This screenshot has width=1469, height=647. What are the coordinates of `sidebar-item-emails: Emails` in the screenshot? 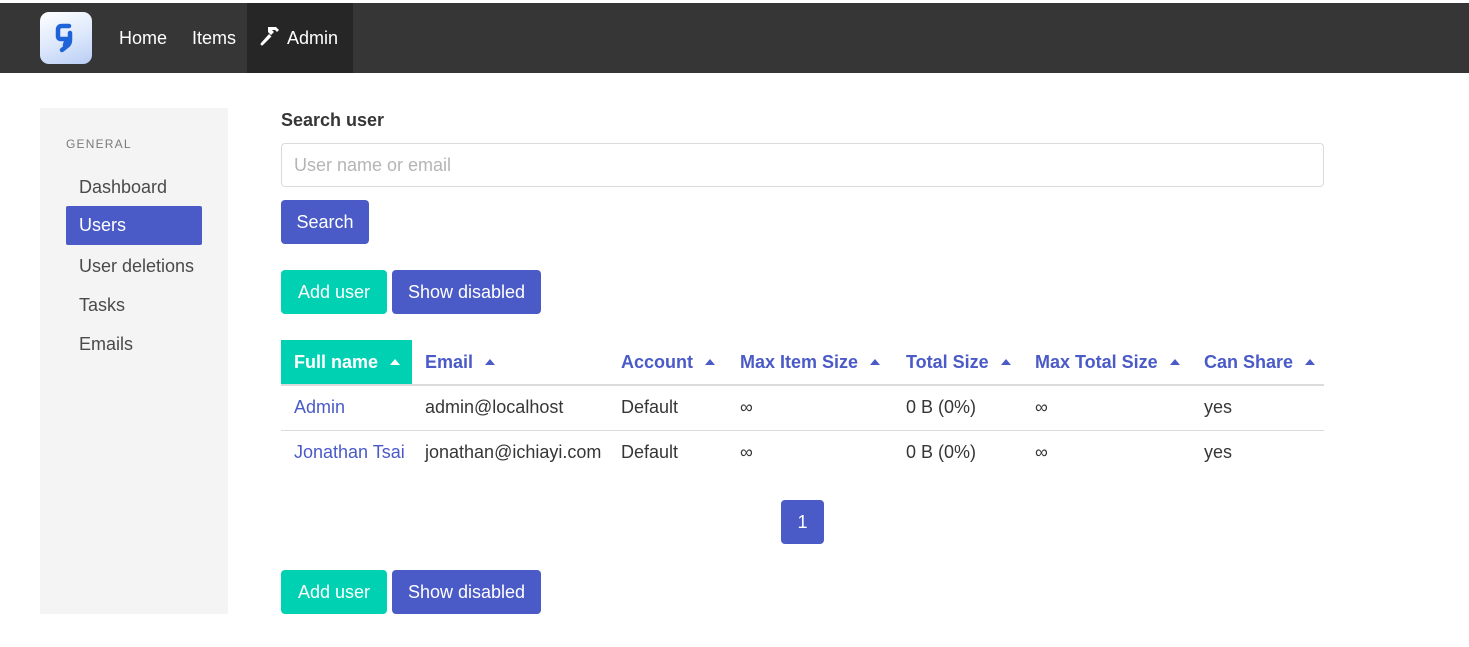 It's located at (134, 344).